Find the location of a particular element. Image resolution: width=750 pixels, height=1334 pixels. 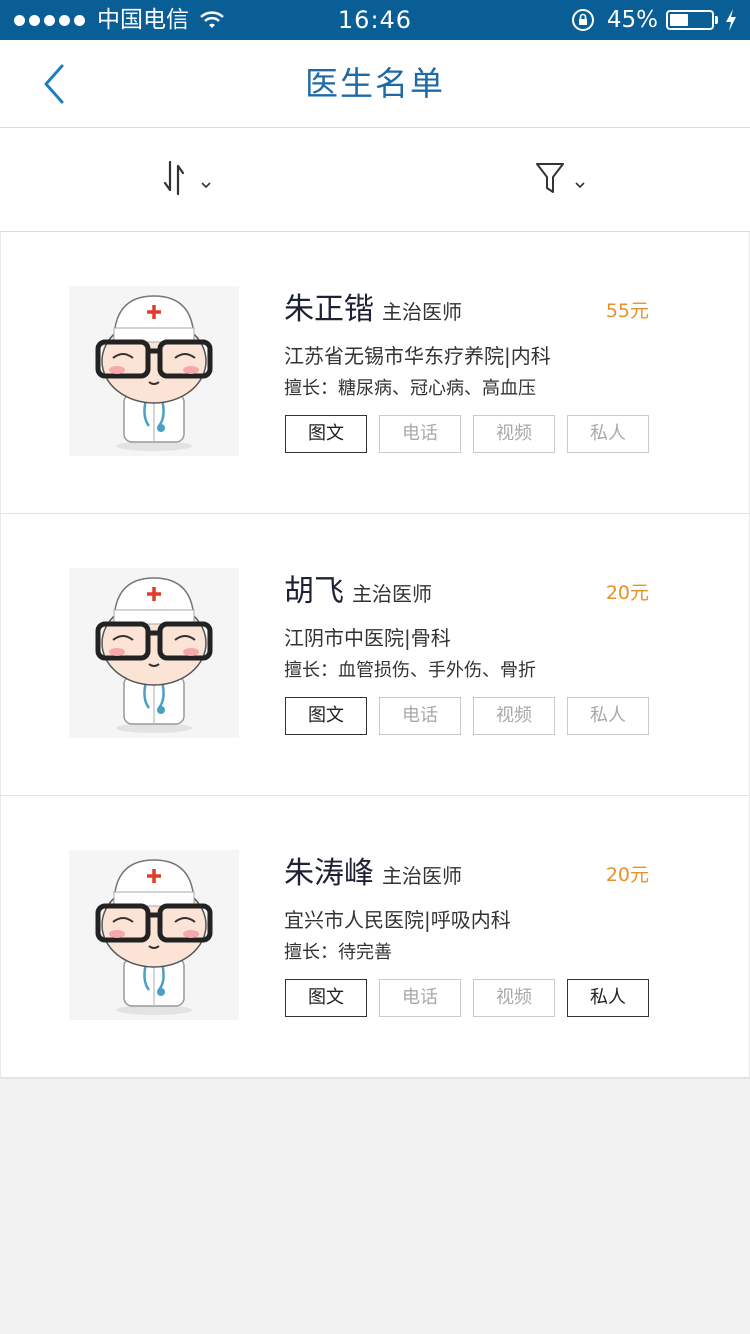

doctor-name: 朱涛峰 is located at coordinates (329, 873).